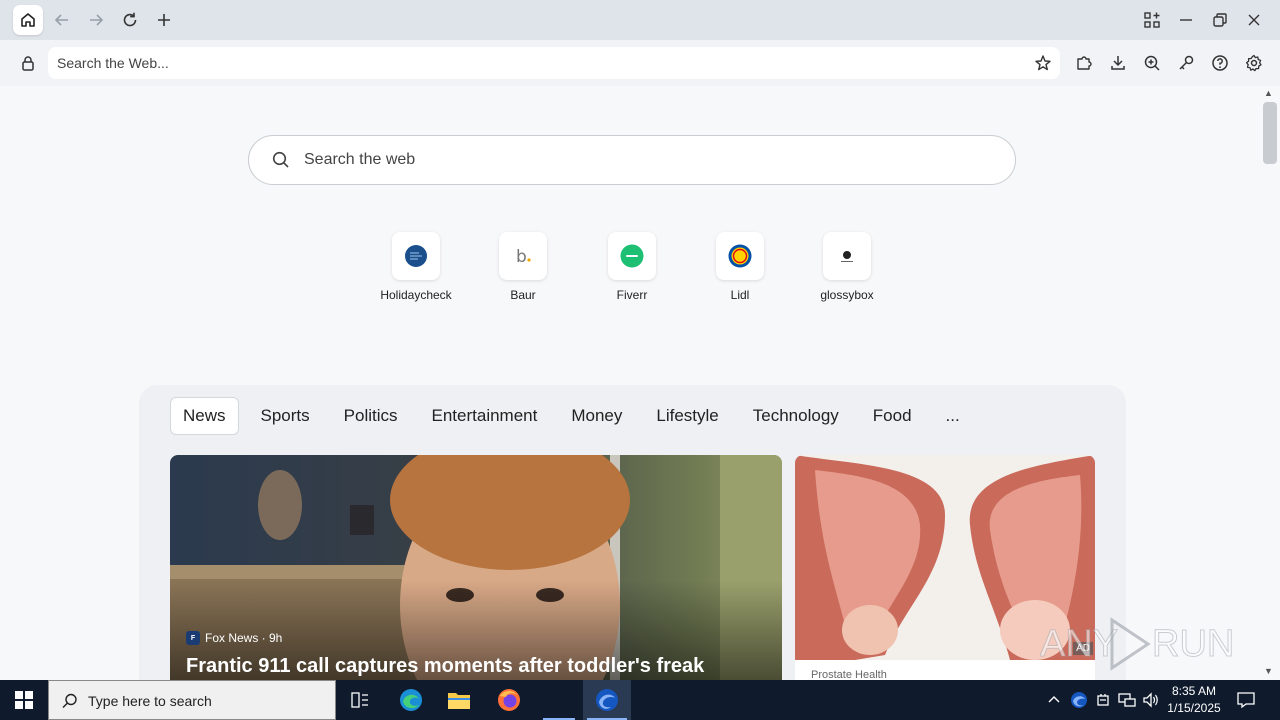  What do you see at coordinates (130, 20) in the screenshot?
I see `reload-icon` at bounding box center [130, 20].